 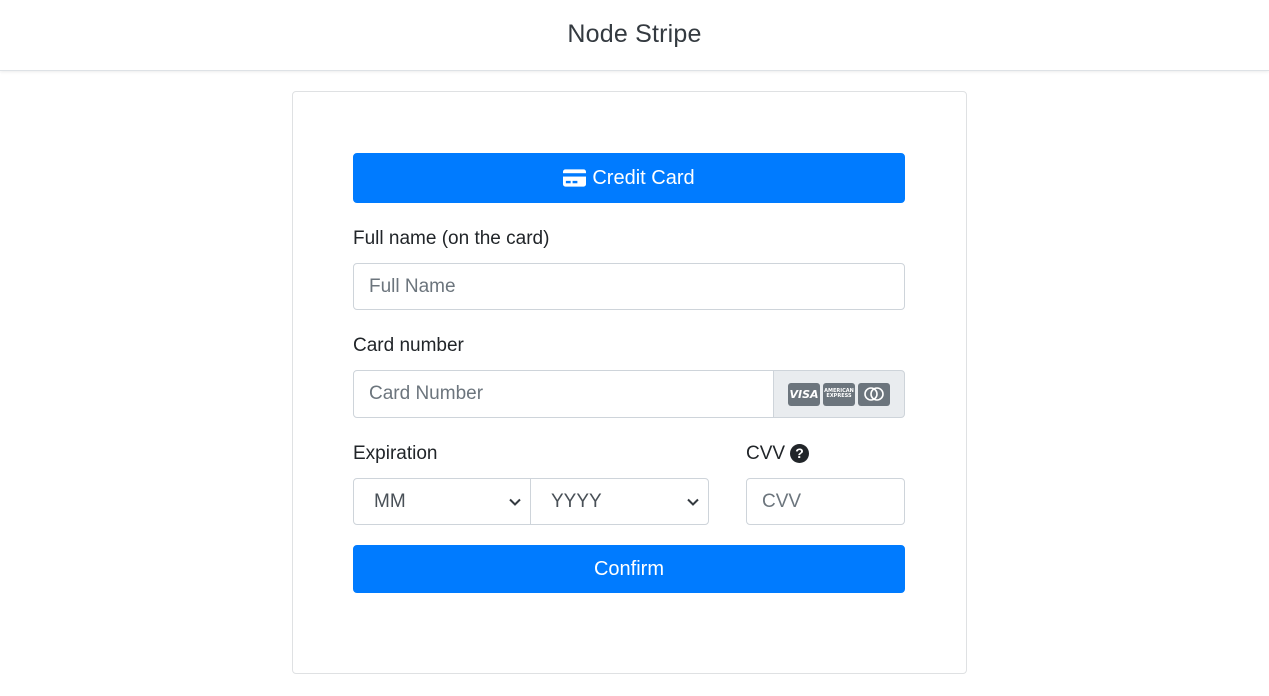 What do you see at coordinates (576, 501) in the screenshot?
I see `expiration-year-value: YYYY` at bounding box center [576, 501].